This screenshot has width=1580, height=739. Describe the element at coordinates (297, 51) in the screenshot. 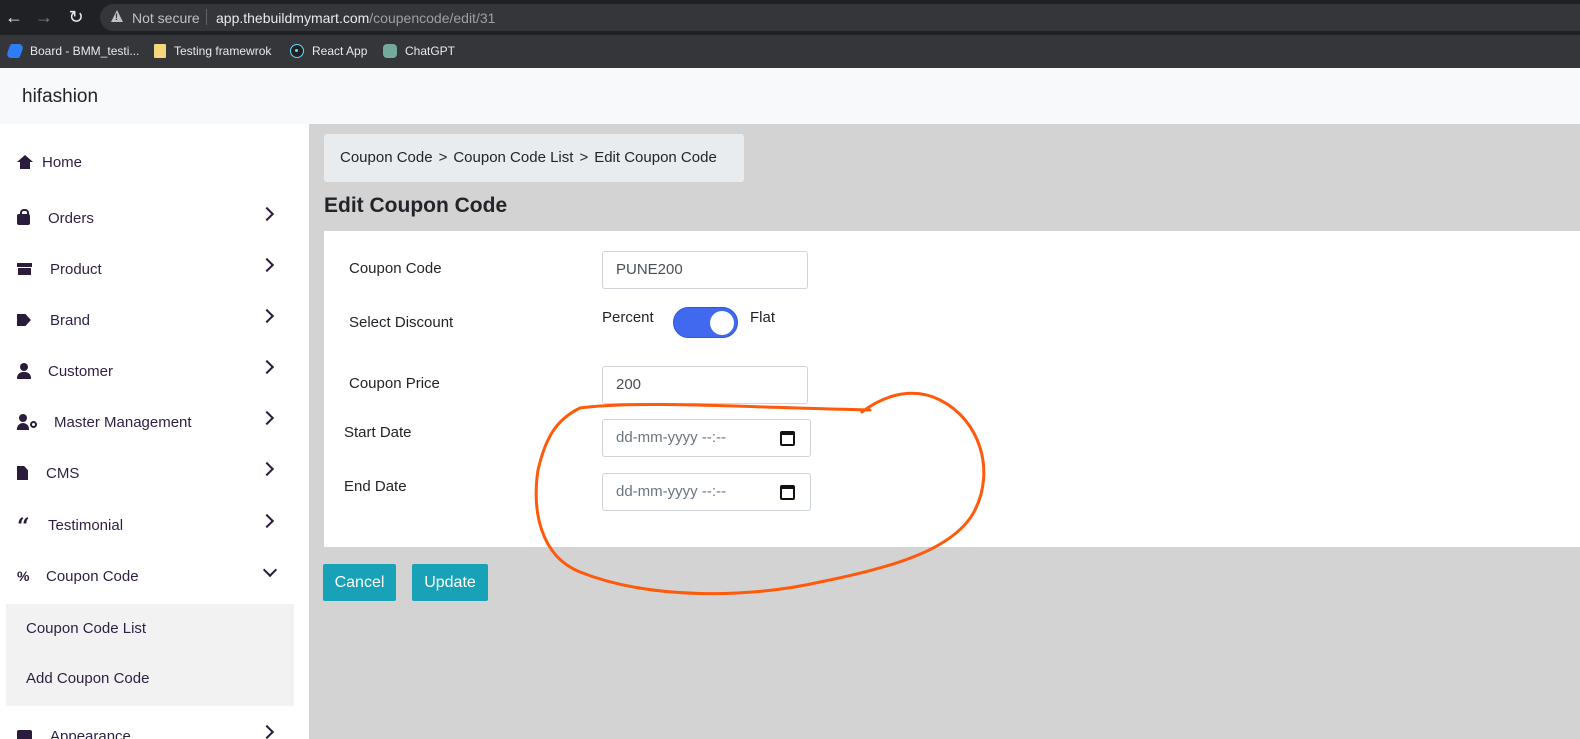

I see `react-logo-icon` at that location.